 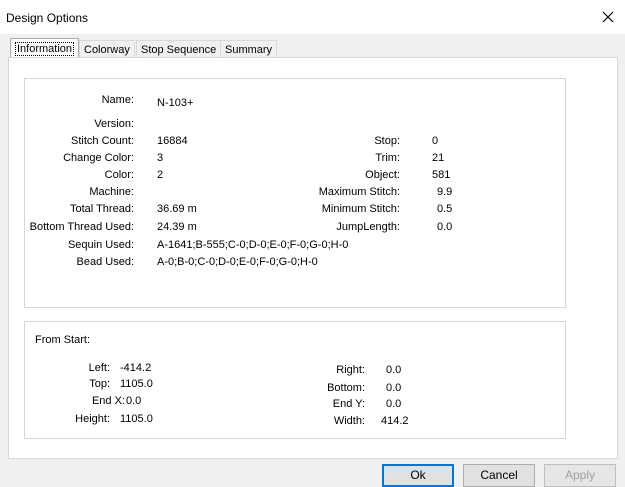 I want to click on trim-label: Trim:, so click(x=387, y=158).